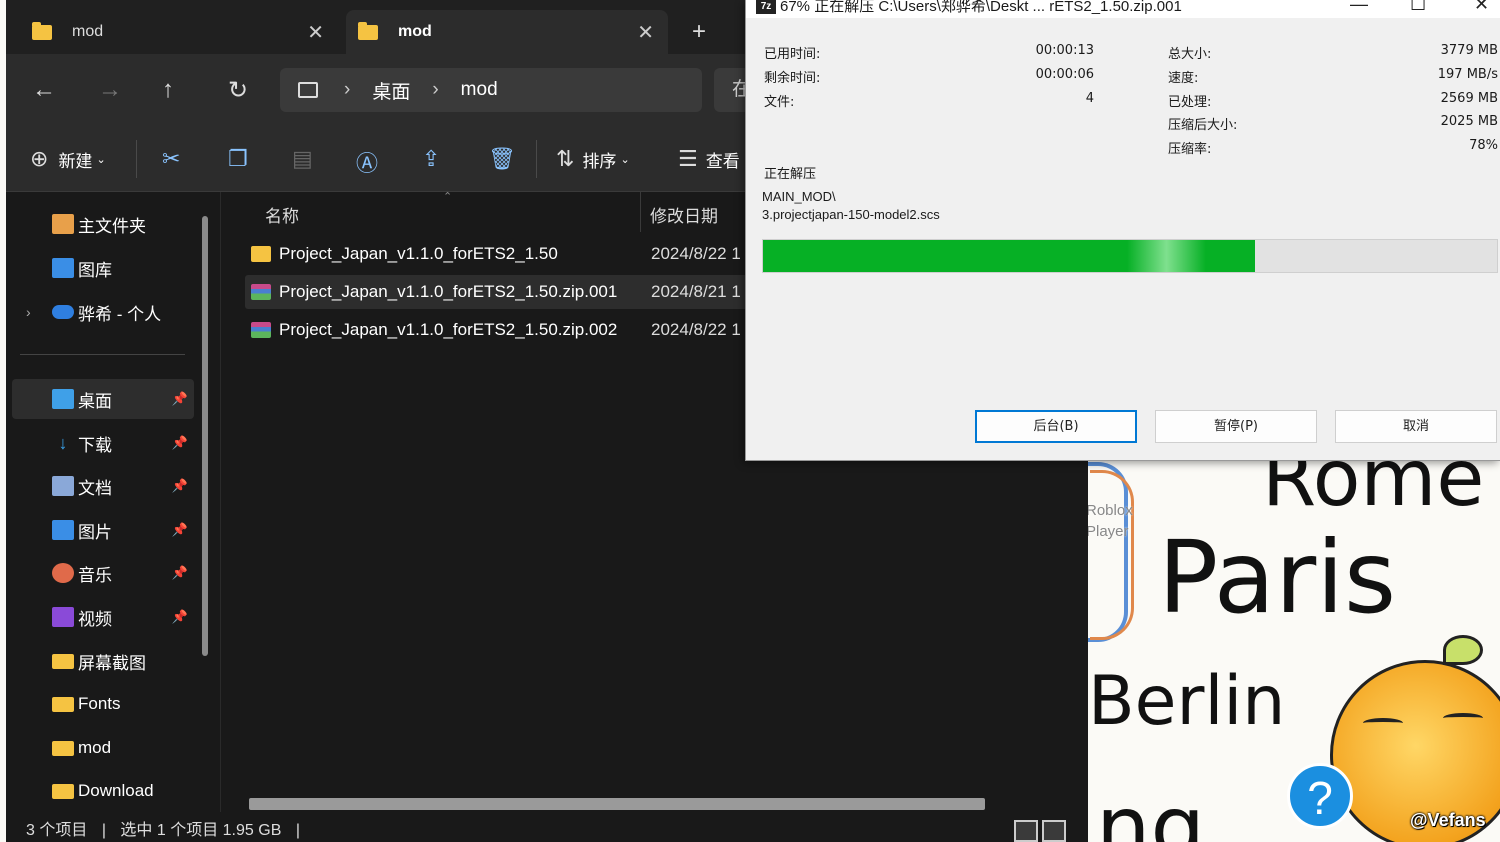 The height and width of the screenshot is (842, 1500). What do you see at coordinates (63, 486) in the screenshot?
I see `documents-icon` at bounding box center [63, 486].